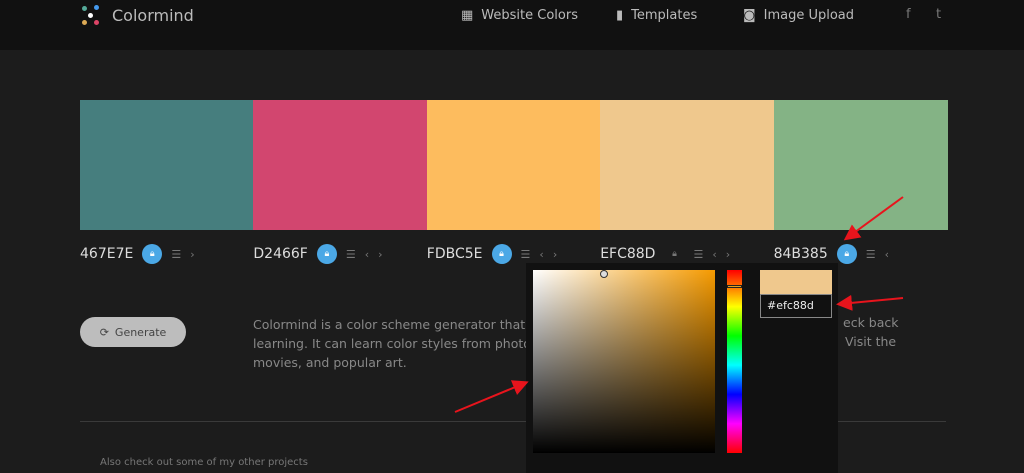  I want to click on arrow-to-picker, so click(491, 396).